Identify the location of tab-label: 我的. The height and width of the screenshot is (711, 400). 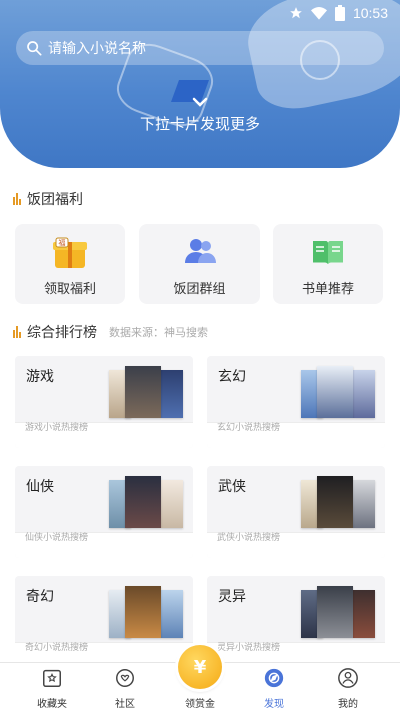
(348, 704).